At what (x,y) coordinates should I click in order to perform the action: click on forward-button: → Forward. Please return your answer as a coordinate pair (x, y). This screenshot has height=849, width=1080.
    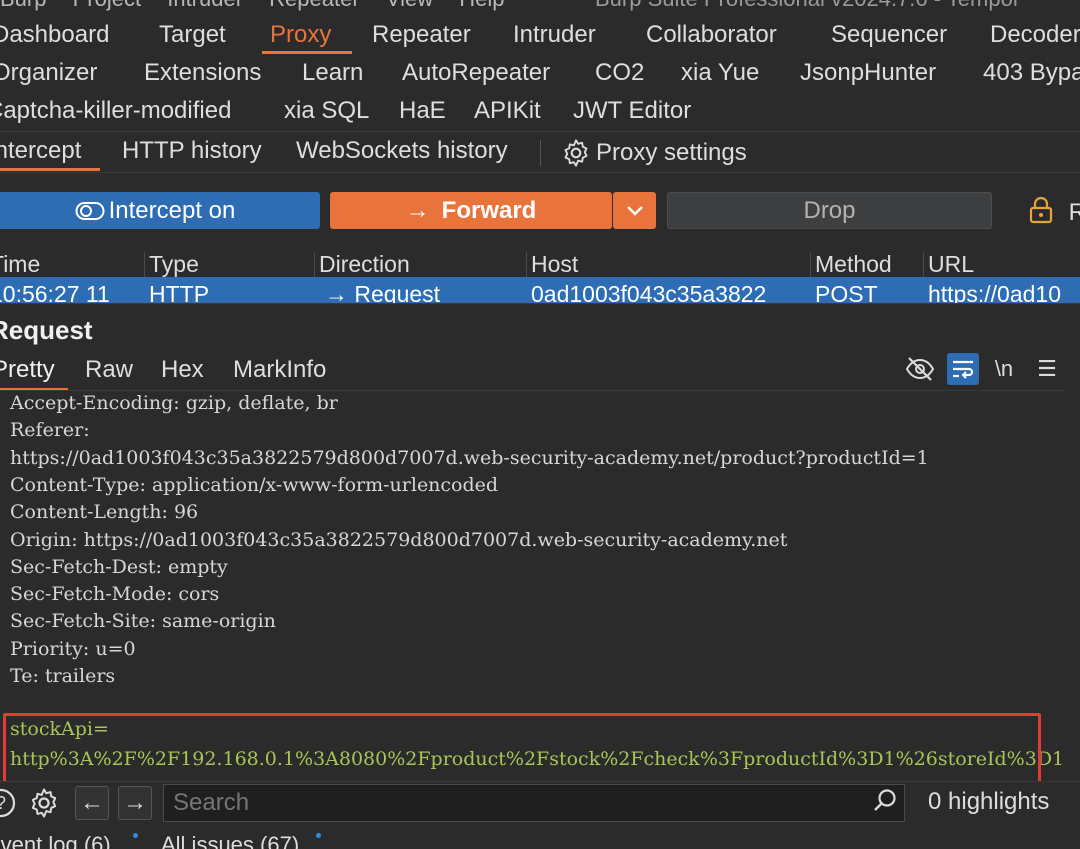
    Looking at the image, I should click on (471, 210).